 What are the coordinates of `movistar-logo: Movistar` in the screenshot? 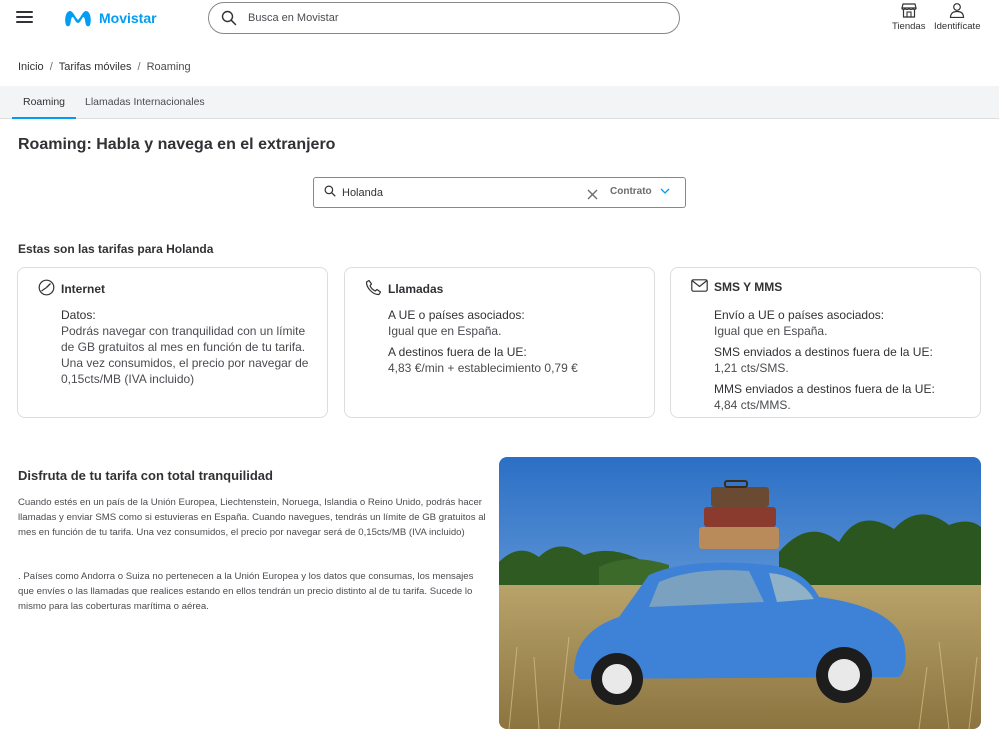 It's located at (110, 18).